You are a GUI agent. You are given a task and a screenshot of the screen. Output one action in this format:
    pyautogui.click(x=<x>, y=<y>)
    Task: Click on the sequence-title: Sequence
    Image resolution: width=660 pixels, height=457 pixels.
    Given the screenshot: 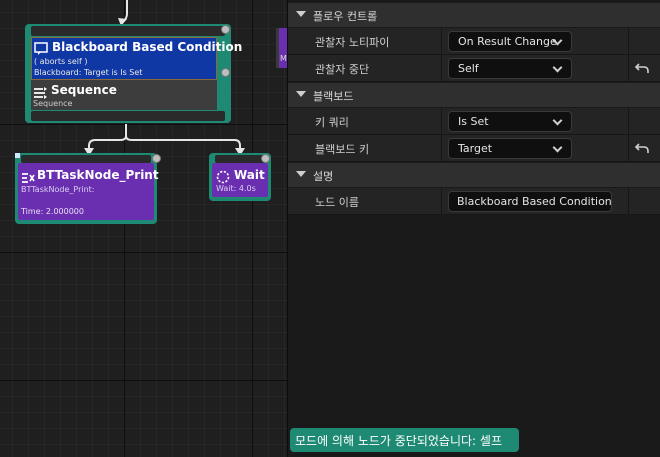 What is the action you would take?
    pyautogui.click(x=84, y=90)
    